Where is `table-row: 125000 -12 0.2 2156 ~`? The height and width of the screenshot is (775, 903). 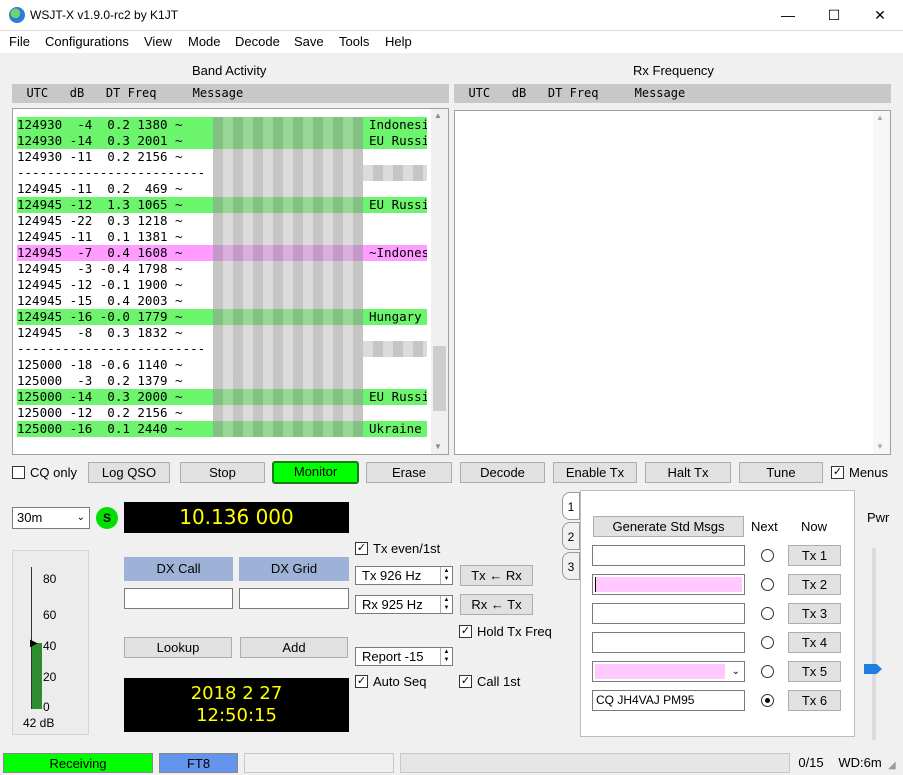
table-row: 125000 -12 0.2 2156 ~ is located at coordinates (222, 413).